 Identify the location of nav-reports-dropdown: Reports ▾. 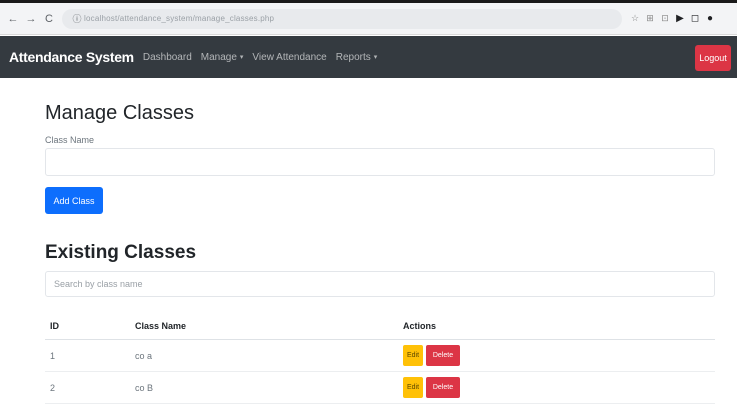
(357, 57).